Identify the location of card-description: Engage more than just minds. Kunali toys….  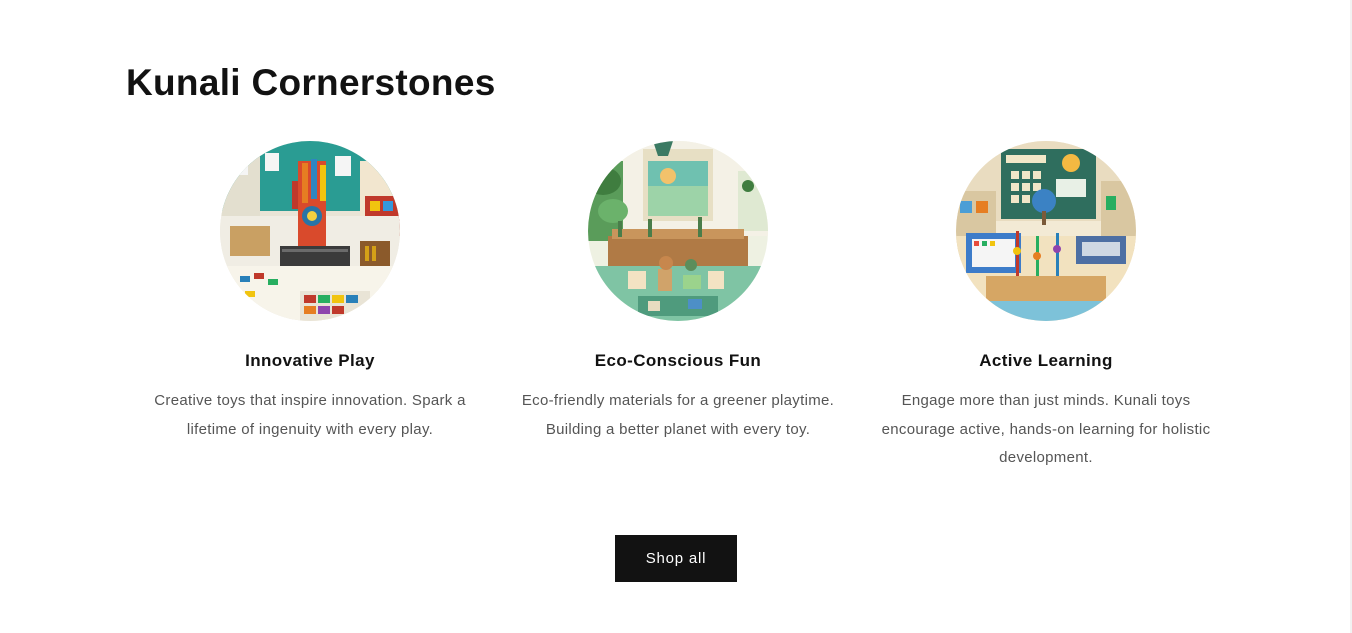
(1046, 429).